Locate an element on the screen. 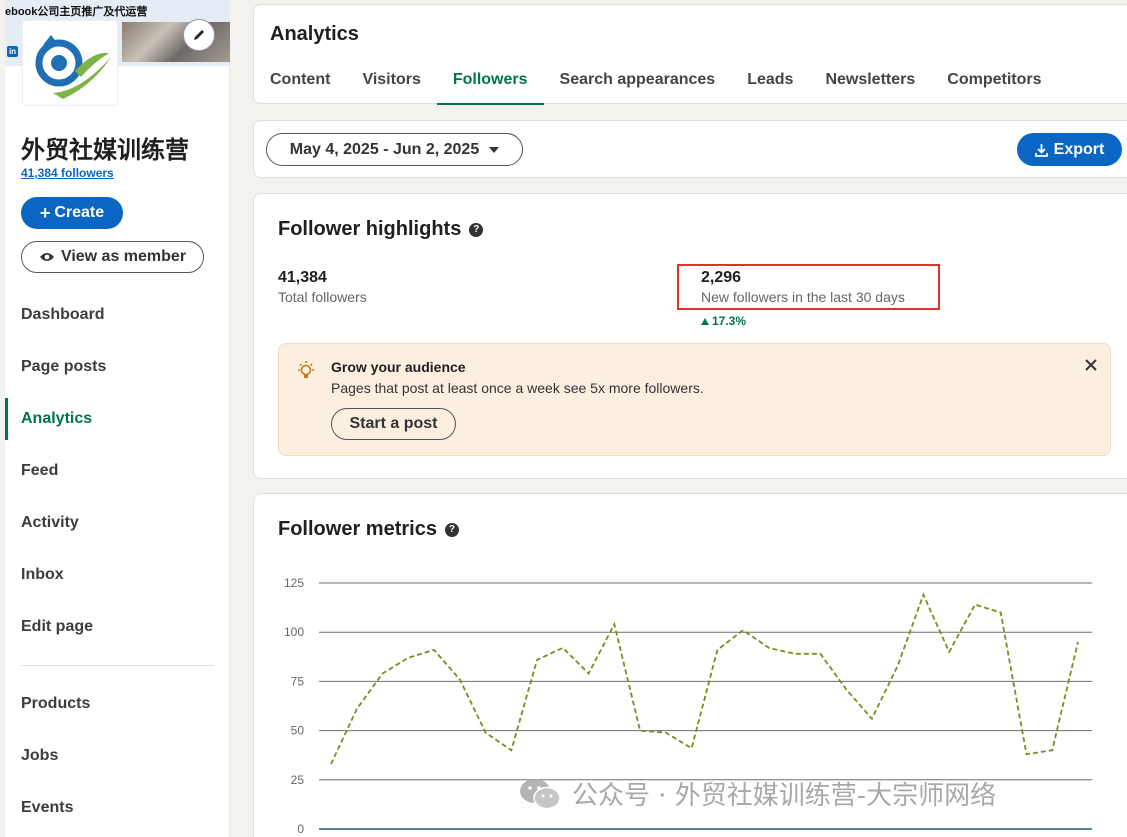 This screenshot has width=1127, height=837. tab-leads: Leads is located at coordinates (770, 84).